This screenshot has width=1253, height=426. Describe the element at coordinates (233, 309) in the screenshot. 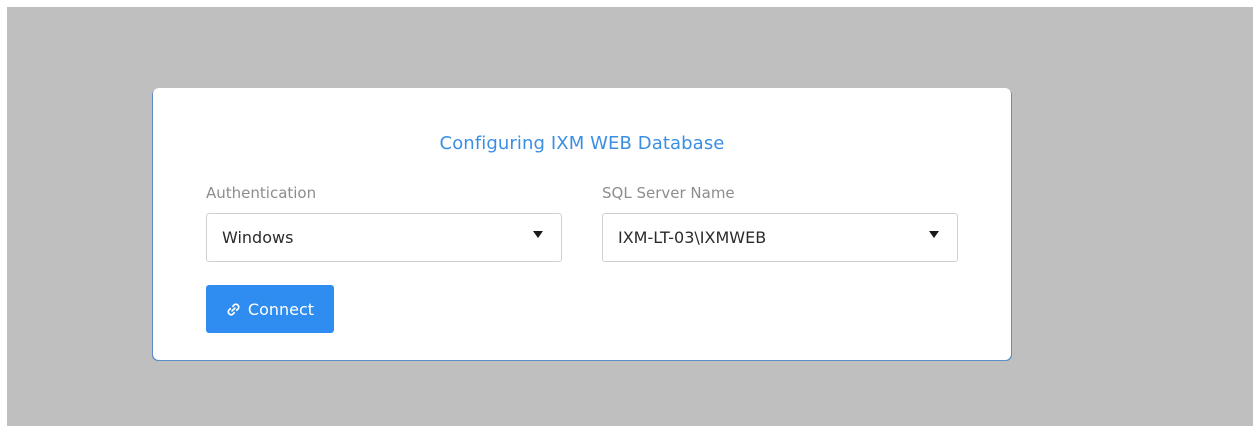

I see `link-icon` at that location.